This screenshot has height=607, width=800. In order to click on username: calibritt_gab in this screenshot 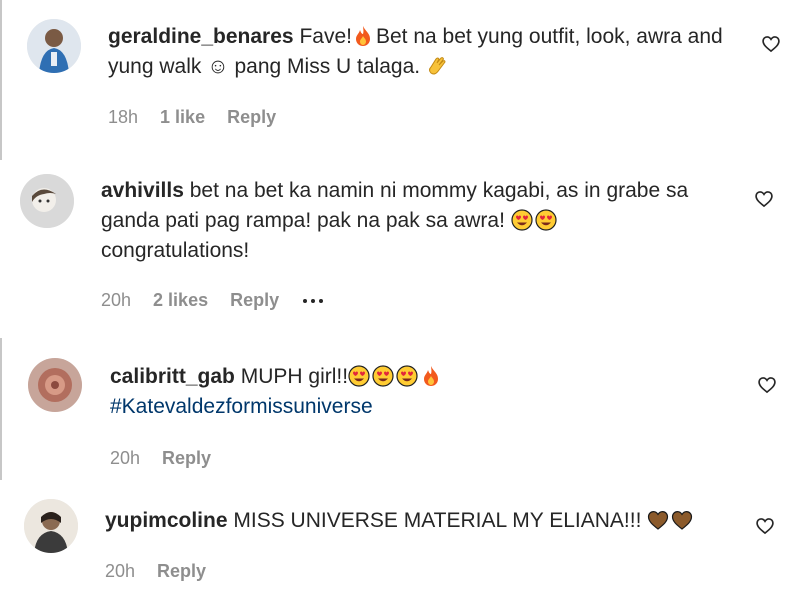, I will do `click(172, 376)`.